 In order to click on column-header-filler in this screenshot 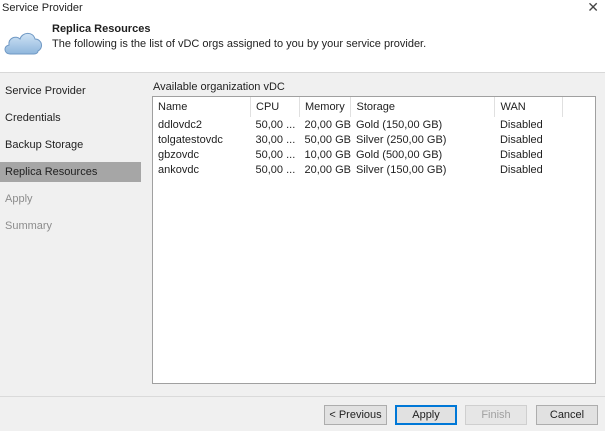, I will do `click(579, 107)`.